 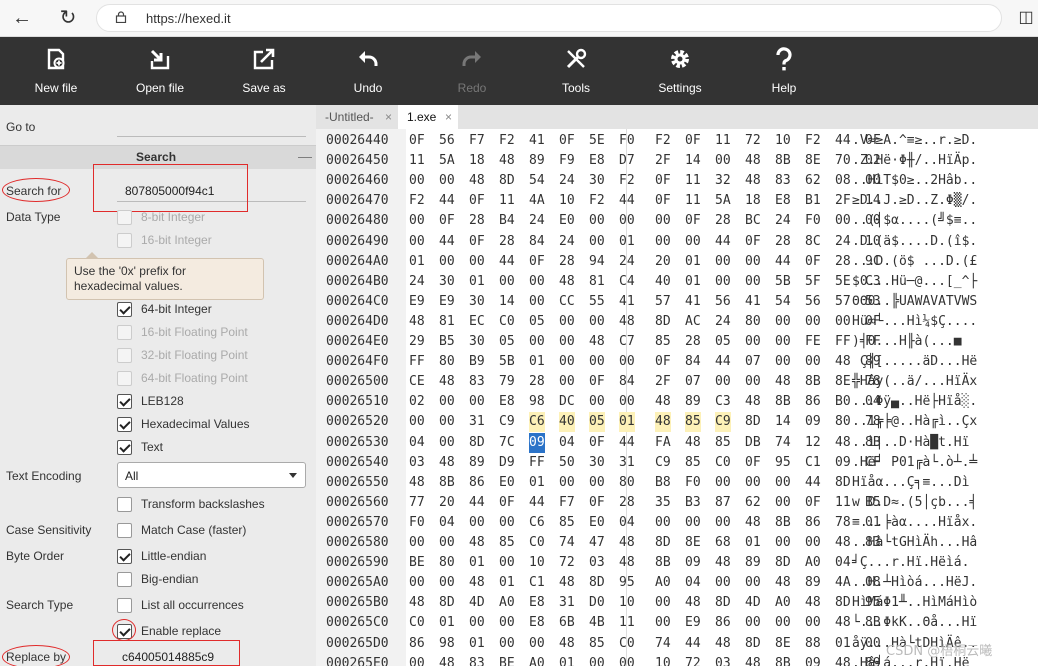 I want to click on hex-byte: 74, so click(x=663, y=644).